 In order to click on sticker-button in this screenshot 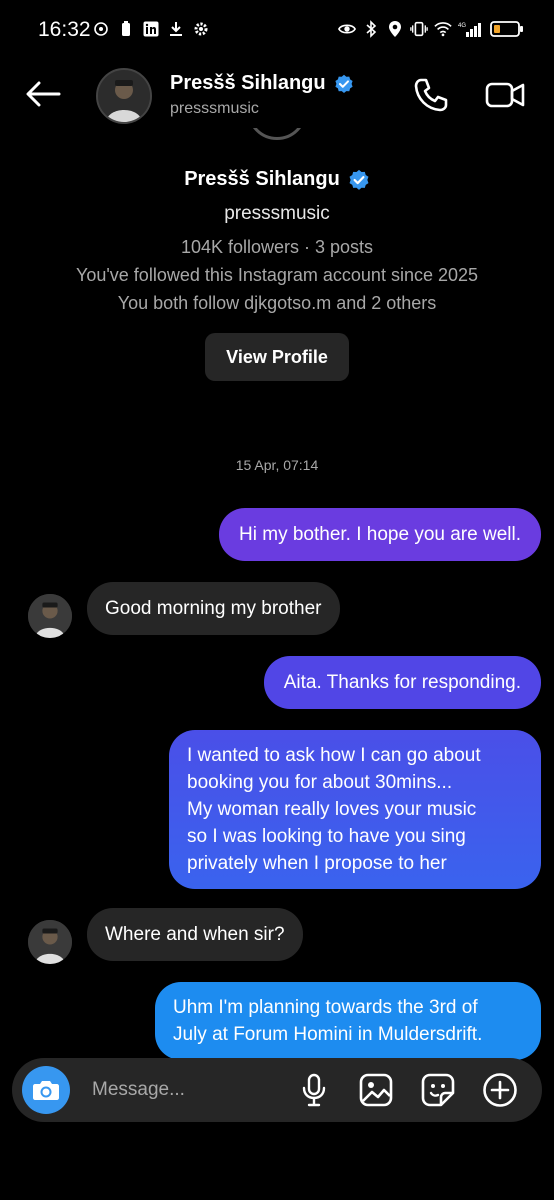, I will do `click(438, 1090)`.